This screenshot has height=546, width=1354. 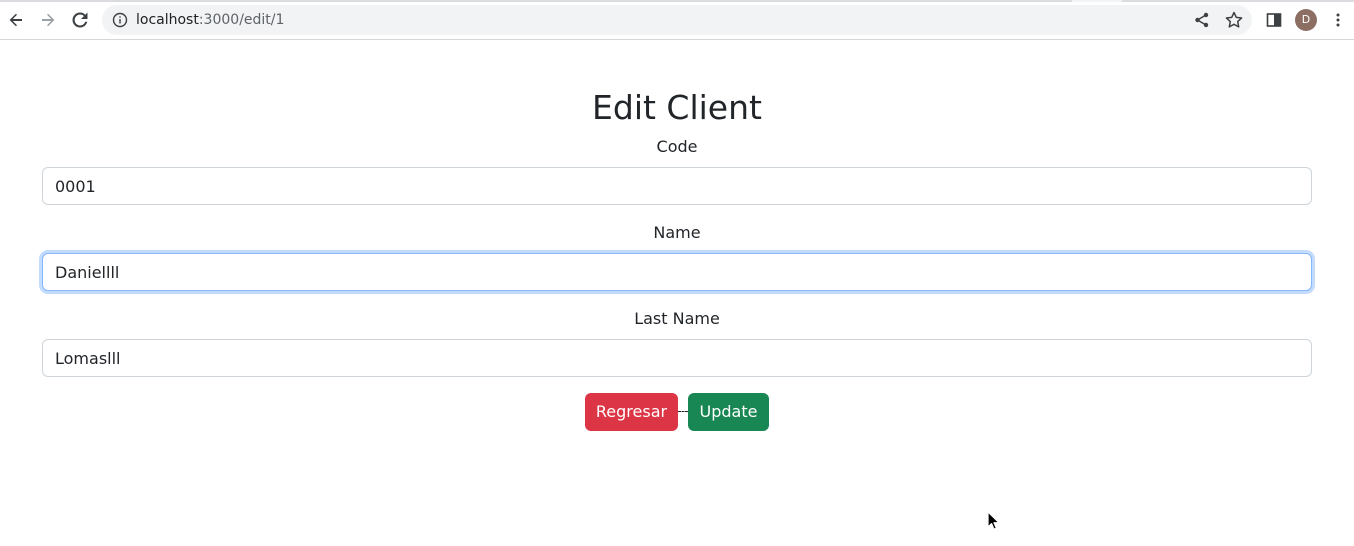 I want to click on address-bar: localhost:3000/edit/1, so click(x=677, y=20).